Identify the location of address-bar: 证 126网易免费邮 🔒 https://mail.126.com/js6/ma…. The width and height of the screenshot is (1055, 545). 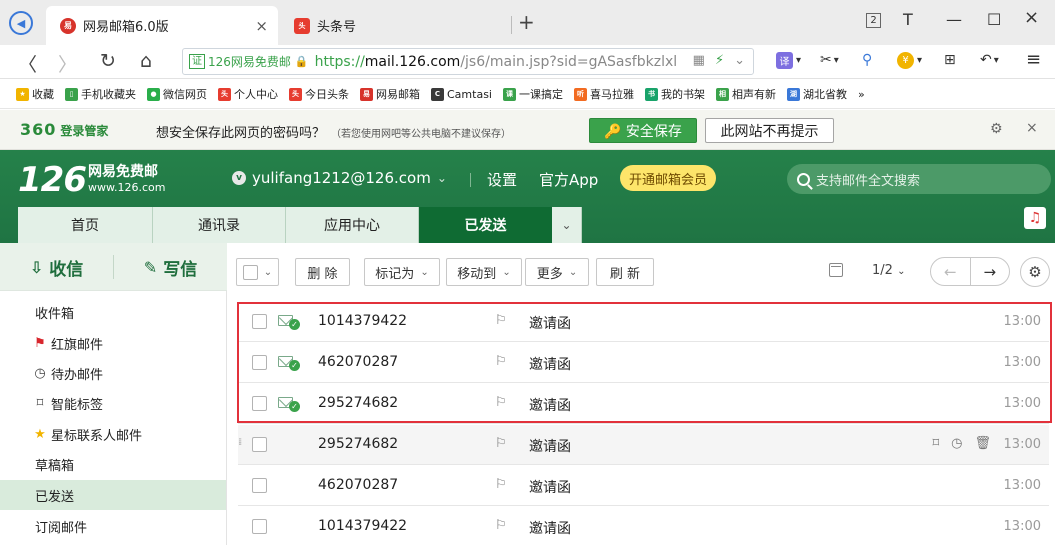
(468, 61).